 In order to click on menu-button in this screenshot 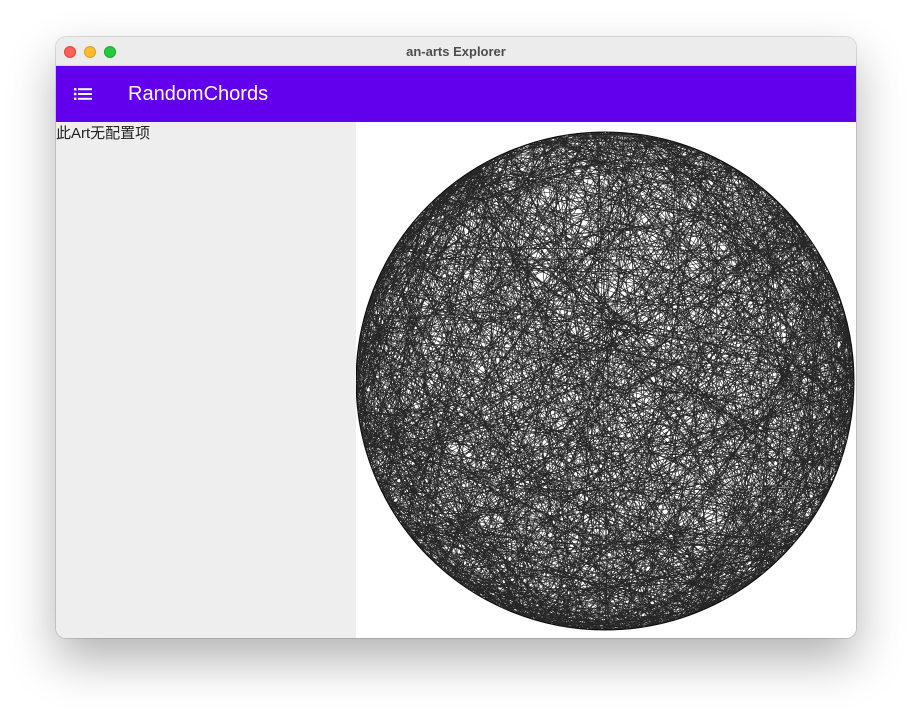, I will do `click(84, 94)`.